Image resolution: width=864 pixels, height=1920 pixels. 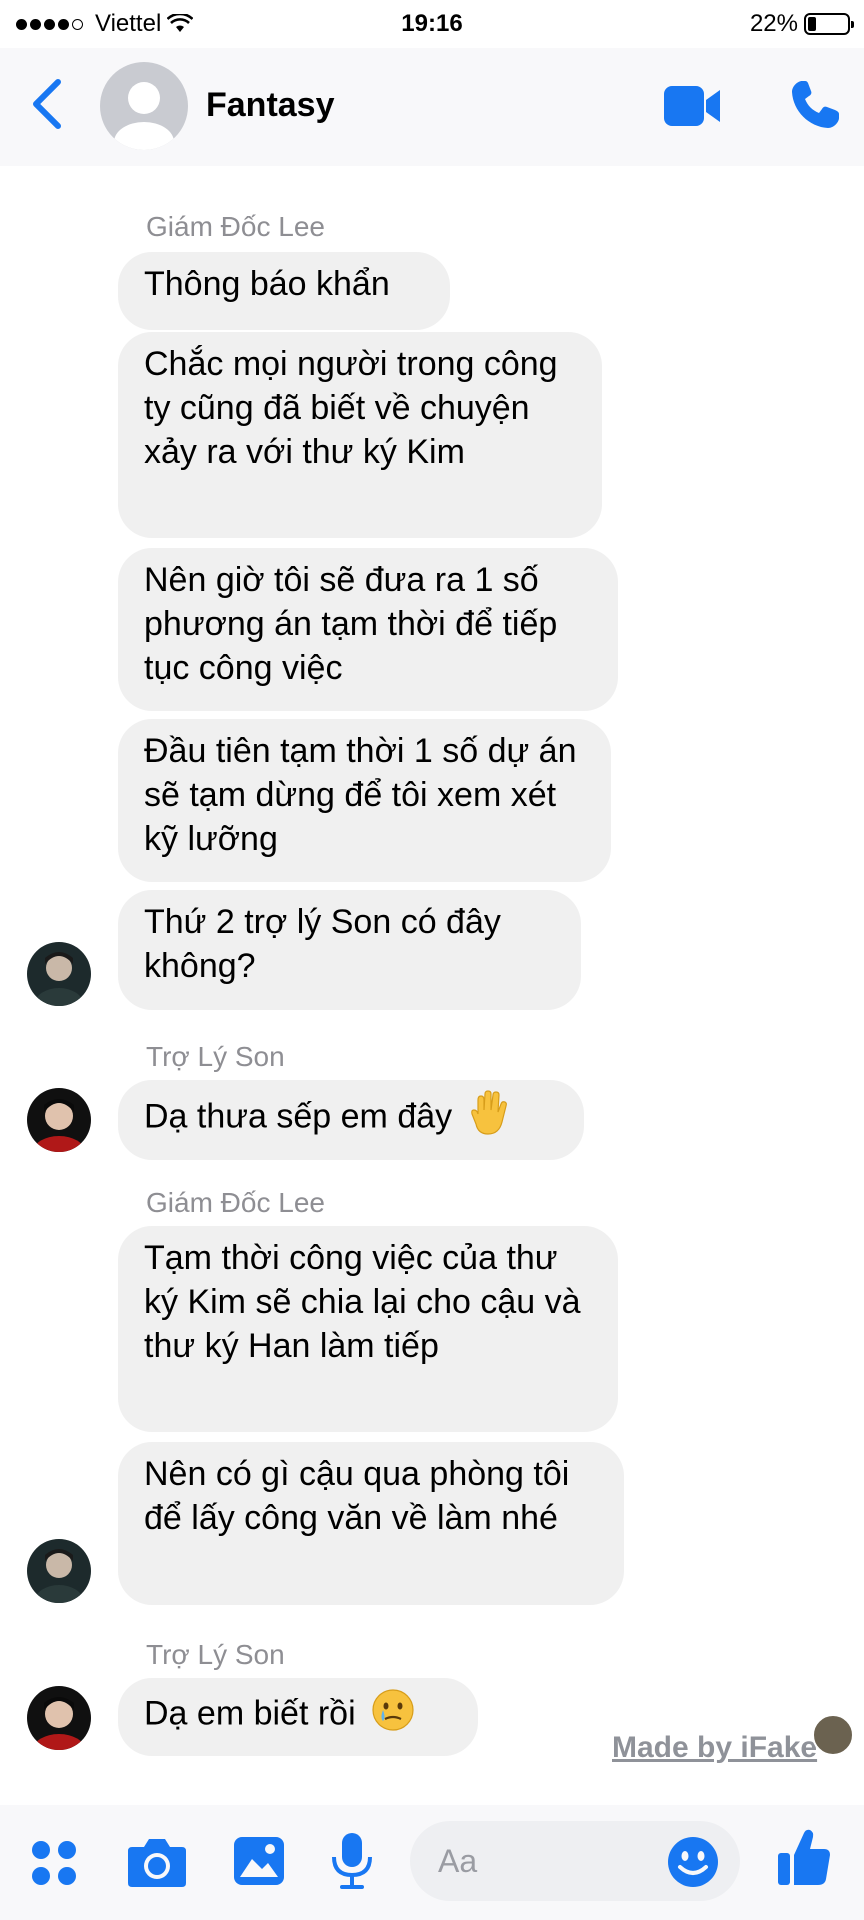 I want to click on crying-face-emoji-icon, so click(x=393, y=1715).